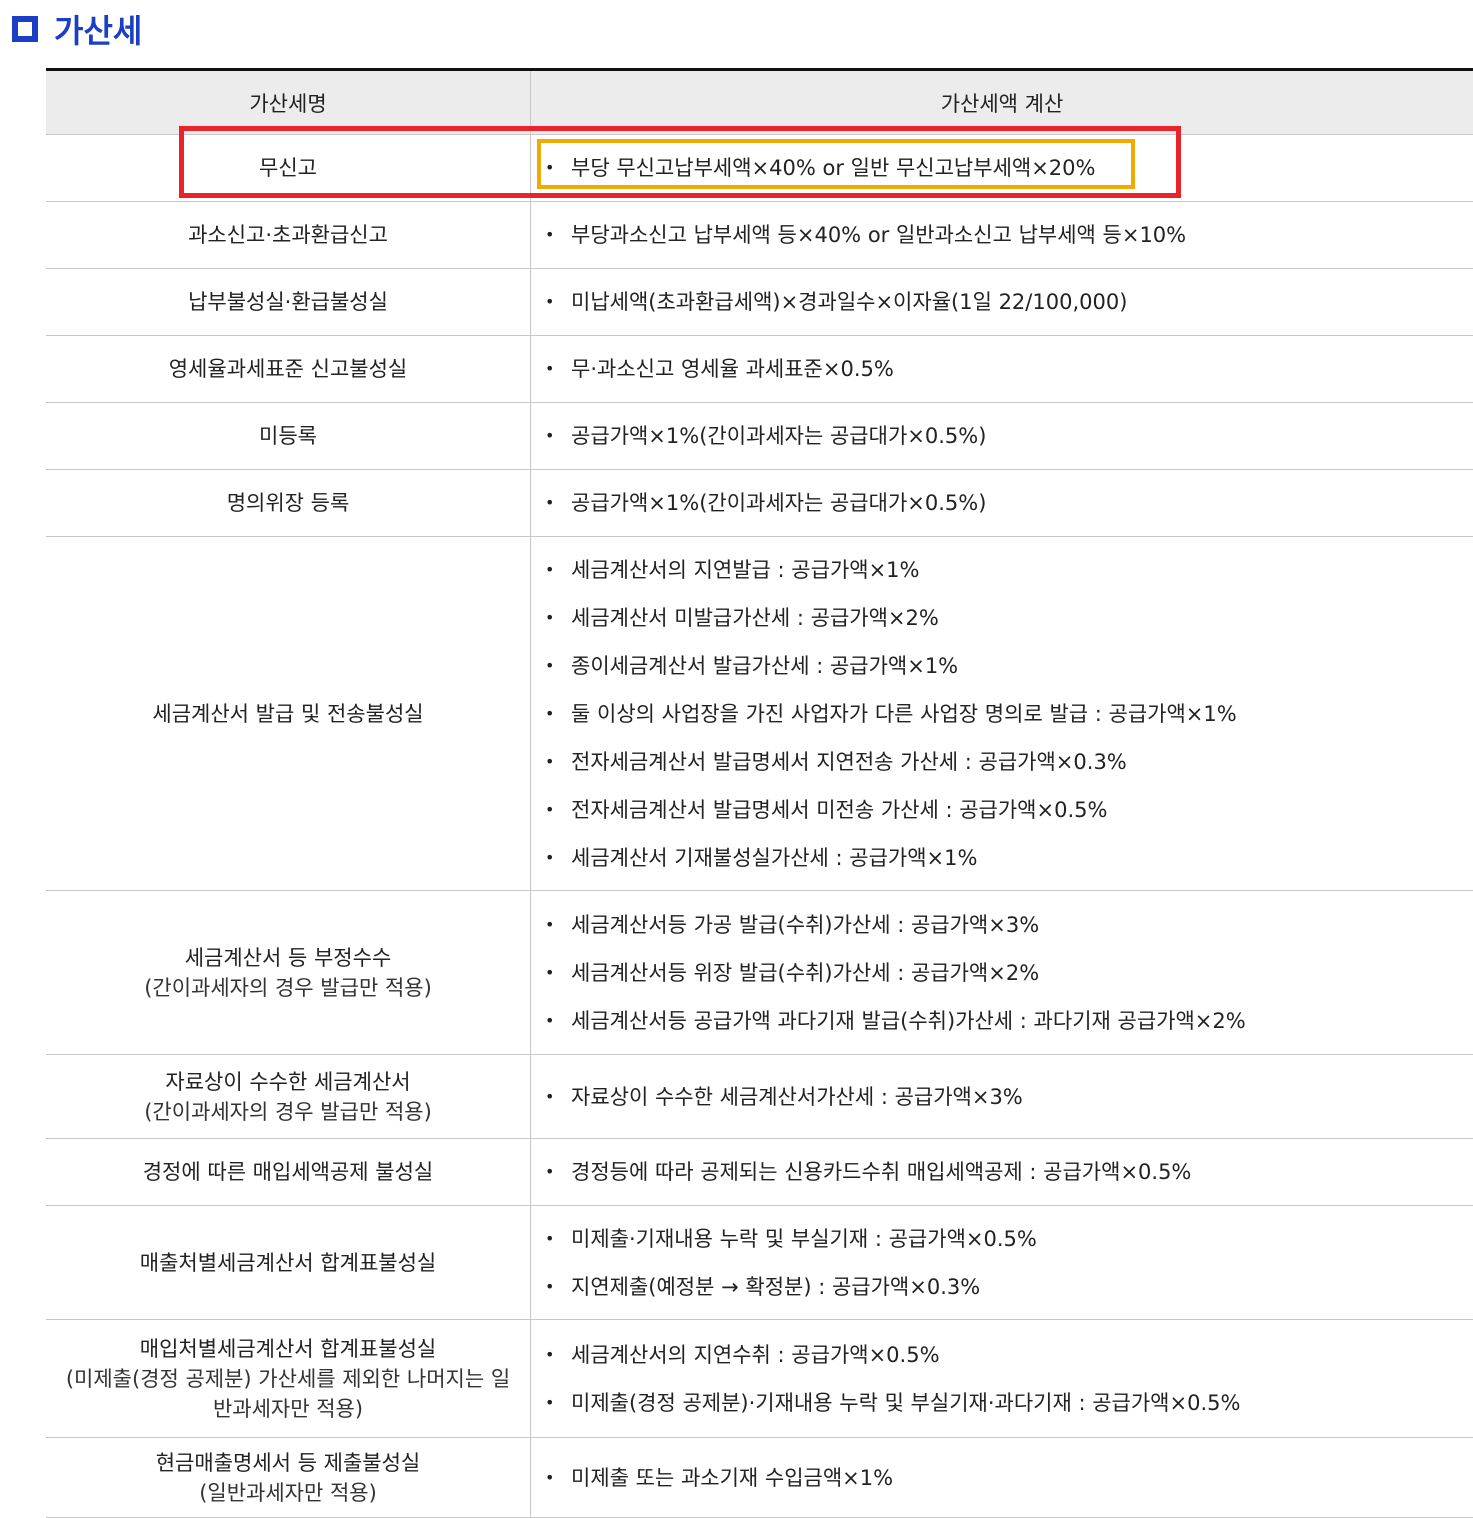  I want to click on penalty-name: 경정에 따른 매입세액공제 불성실, so click(288, 1172).